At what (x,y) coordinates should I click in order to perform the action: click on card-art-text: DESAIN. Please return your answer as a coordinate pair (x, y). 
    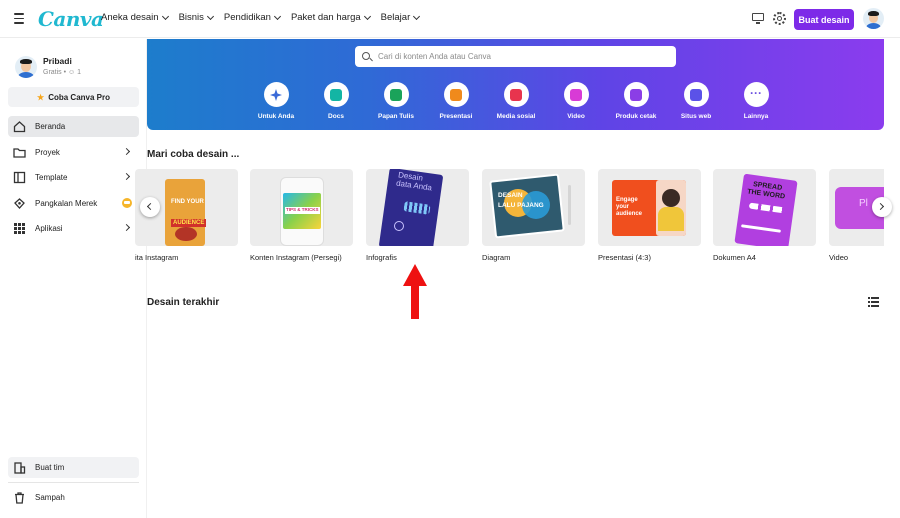
    Looking at the image, I should click on (510, 195).